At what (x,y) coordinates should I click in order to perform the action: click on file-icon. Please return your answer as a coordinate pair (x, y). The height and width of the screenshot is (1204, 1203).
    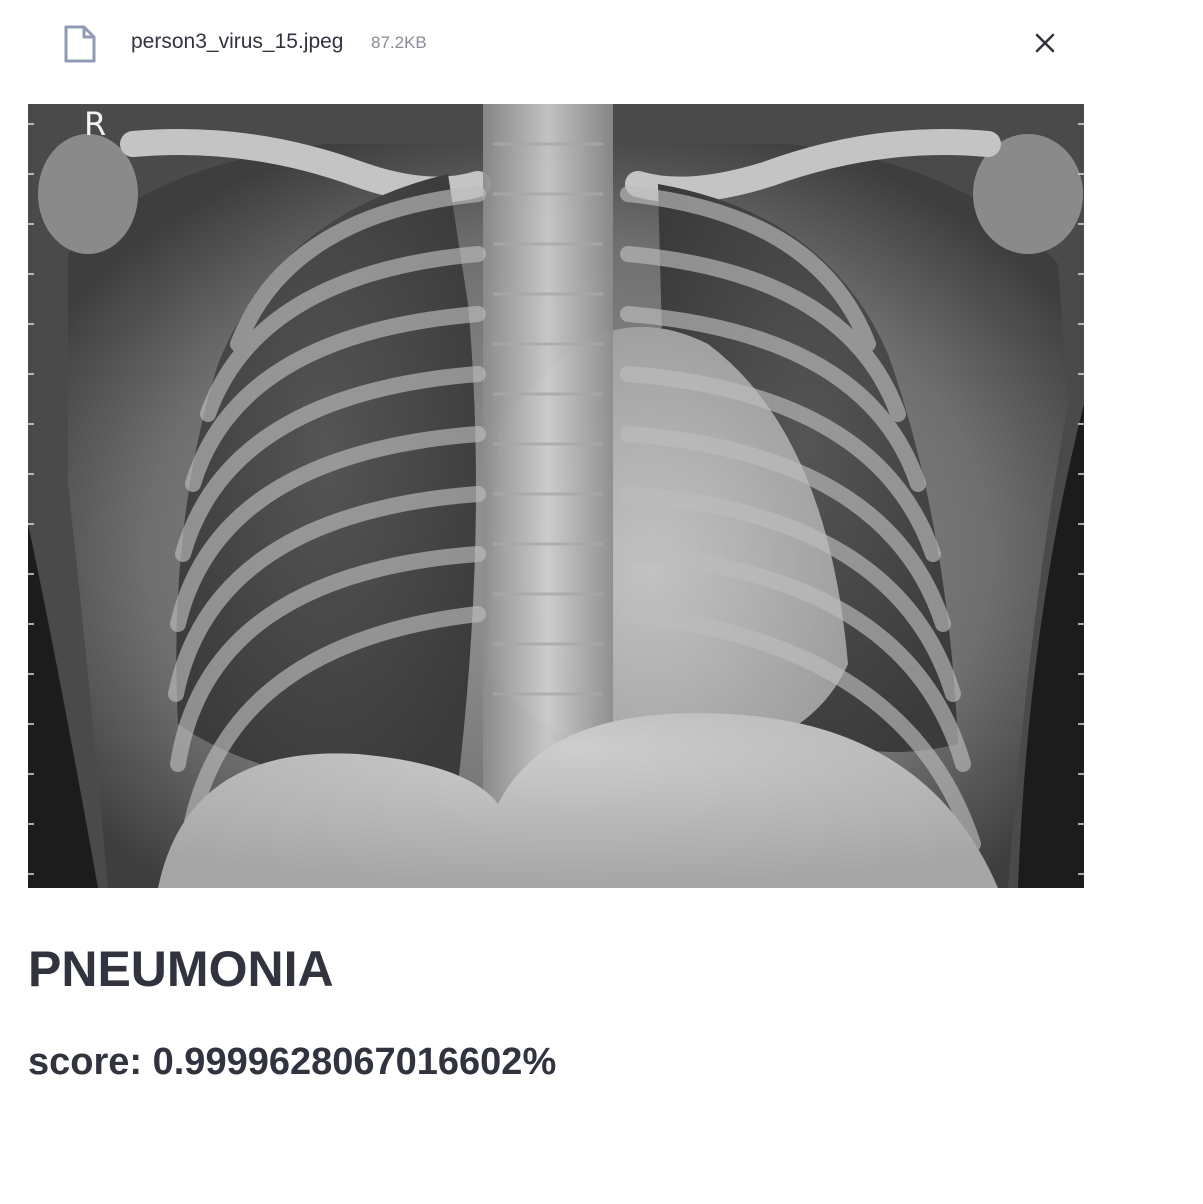
    Looking at the image, I should click on (80, 44).